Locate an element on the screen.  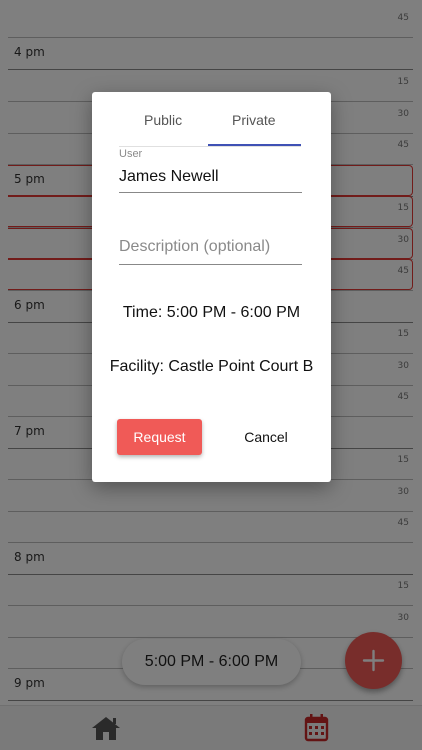
facility-text: Facility: Castle Point Court B is located at coordinates (211, 366).